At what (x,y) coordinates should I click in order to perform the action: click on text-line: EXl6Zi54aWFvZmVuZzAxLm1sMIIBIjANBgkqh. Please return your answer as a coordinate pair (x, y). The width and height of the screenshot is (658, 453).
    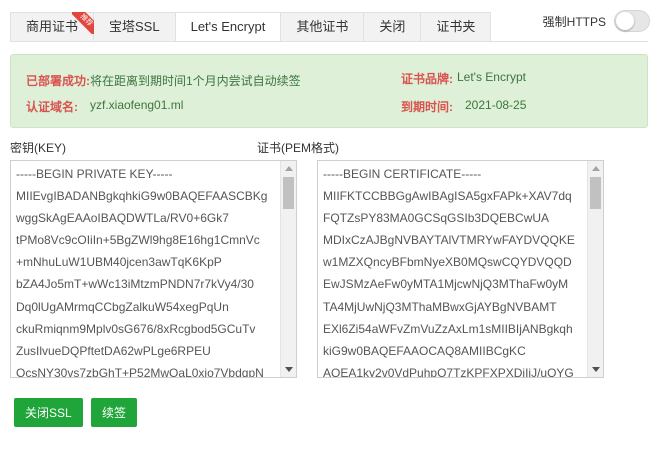
    Looking at the image, I should click on (448, 328).